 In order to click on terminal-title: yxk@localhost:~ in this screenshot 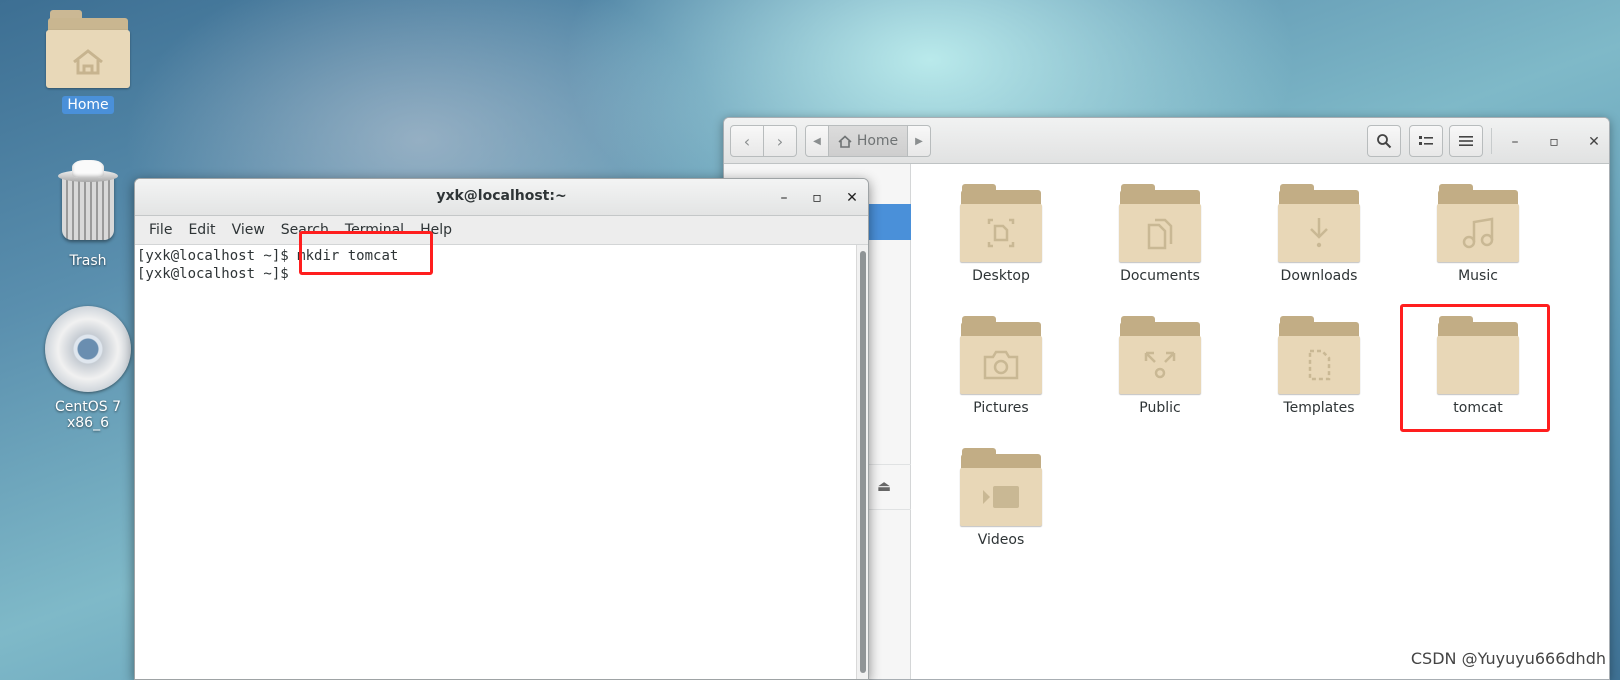, I will do `click(501, 196)`.